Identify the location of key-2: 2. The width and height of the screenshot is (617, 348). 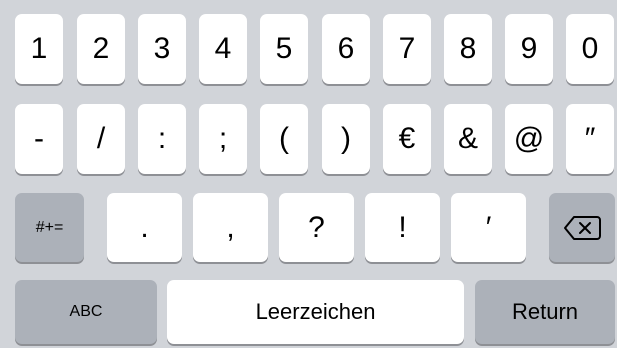
(101, 49).